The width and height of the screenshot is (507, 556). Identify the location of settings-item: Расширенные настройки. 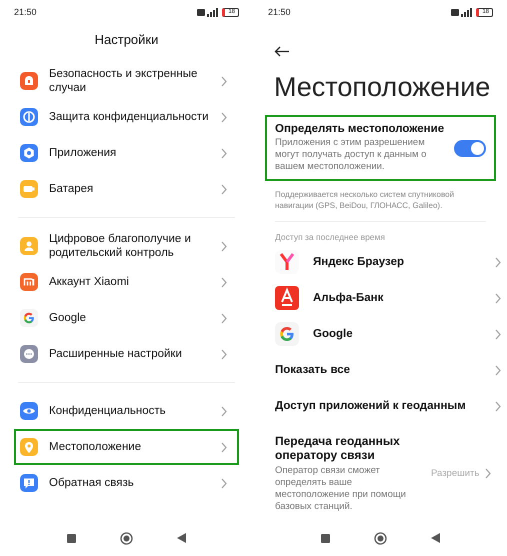
(126, 354).